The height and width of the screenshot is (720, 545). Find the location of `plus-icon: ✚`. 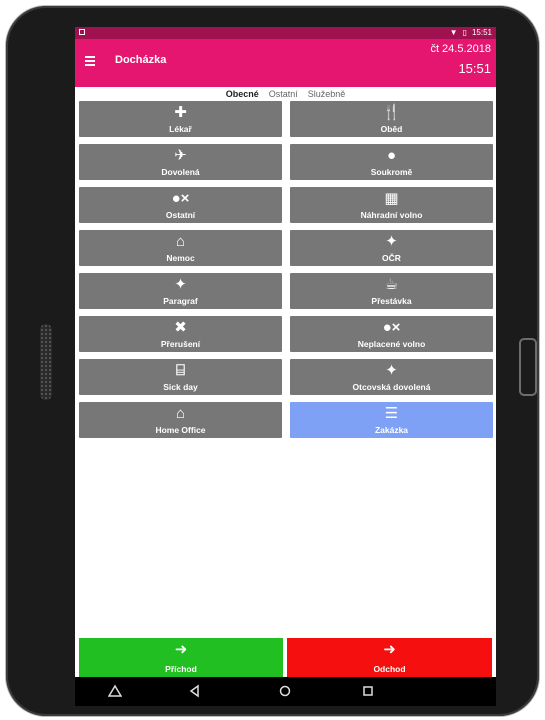

plus-icon: ✚ is located at coordinates (180, 112).